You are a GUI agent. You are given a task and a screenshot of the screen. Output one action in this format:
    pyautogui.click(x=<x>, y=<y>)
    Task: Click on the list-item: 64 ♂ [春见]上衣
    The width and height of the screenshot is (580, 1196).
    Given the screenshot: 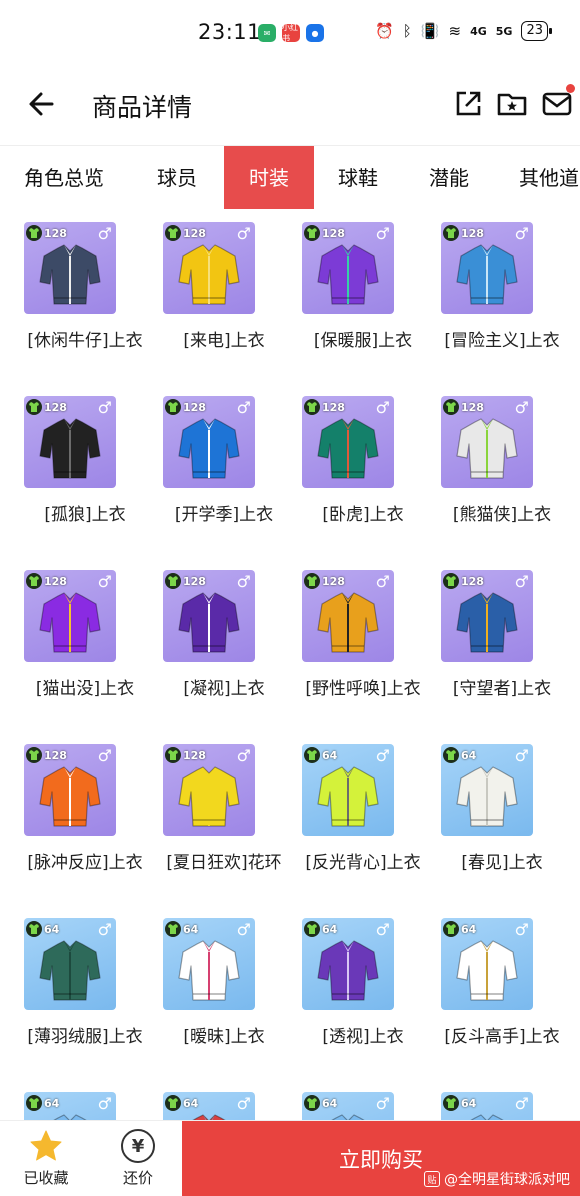 What is the action you would take?
    pyautogui.click(x=496, y=829)
    